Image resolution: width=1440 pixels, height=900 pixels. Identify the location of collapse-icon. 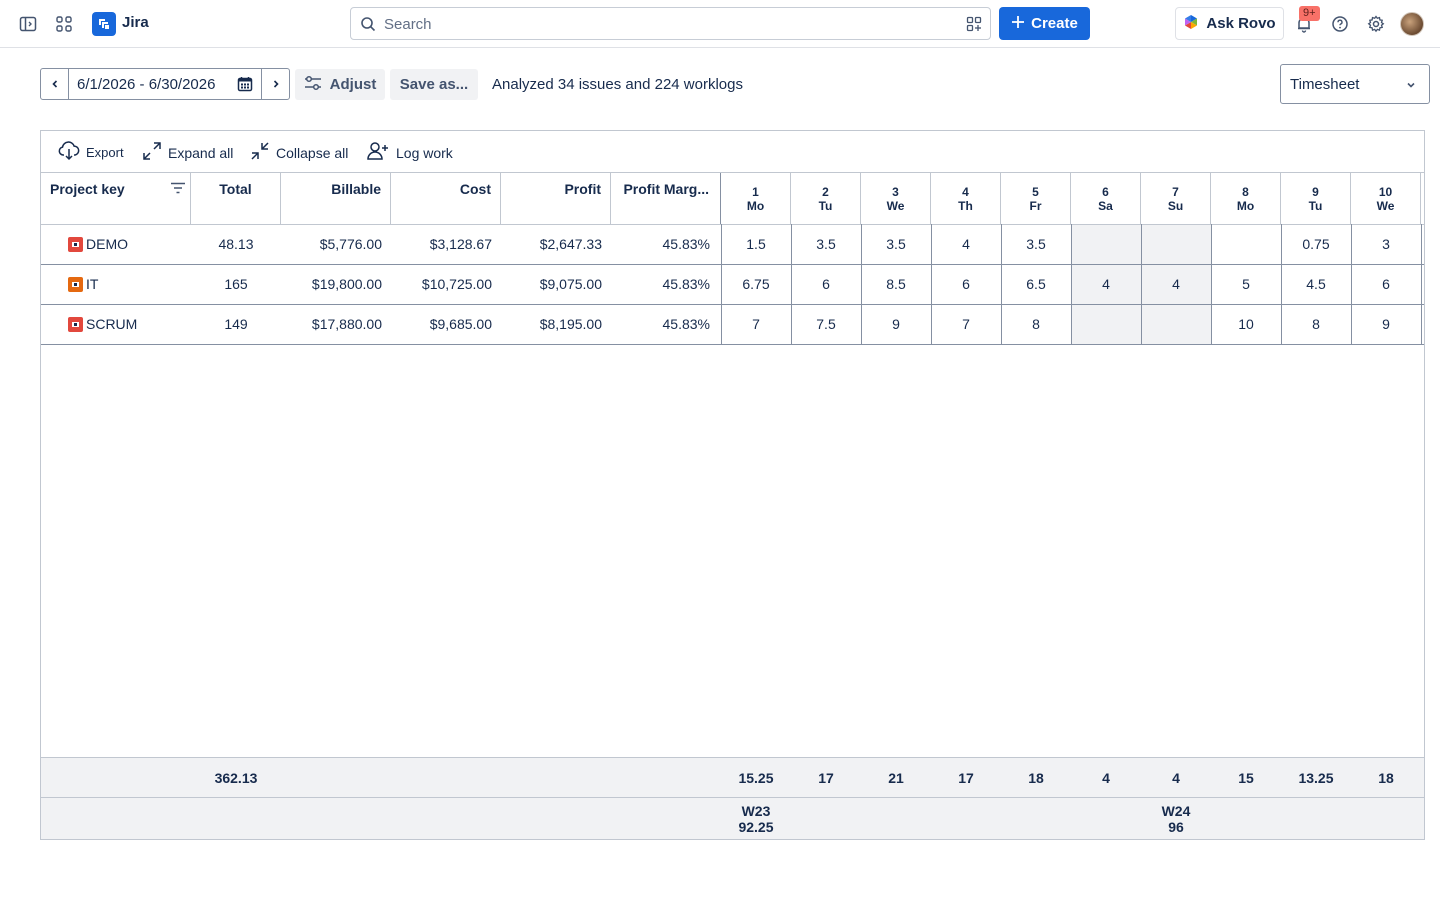
(260, 152).